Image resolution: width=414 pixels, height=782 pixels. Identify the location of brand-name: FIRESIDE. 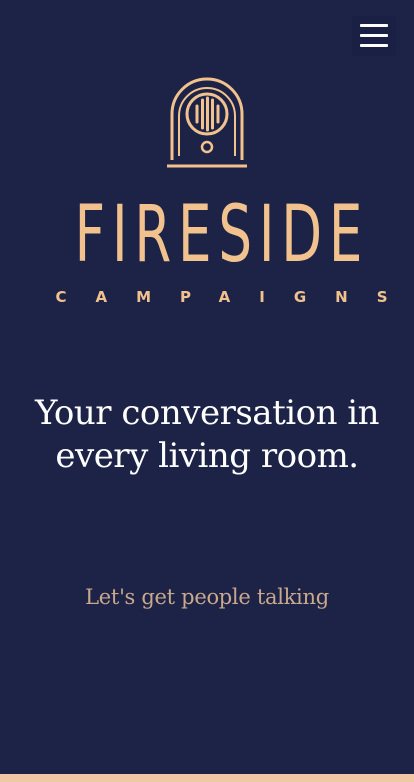
(222, 235).